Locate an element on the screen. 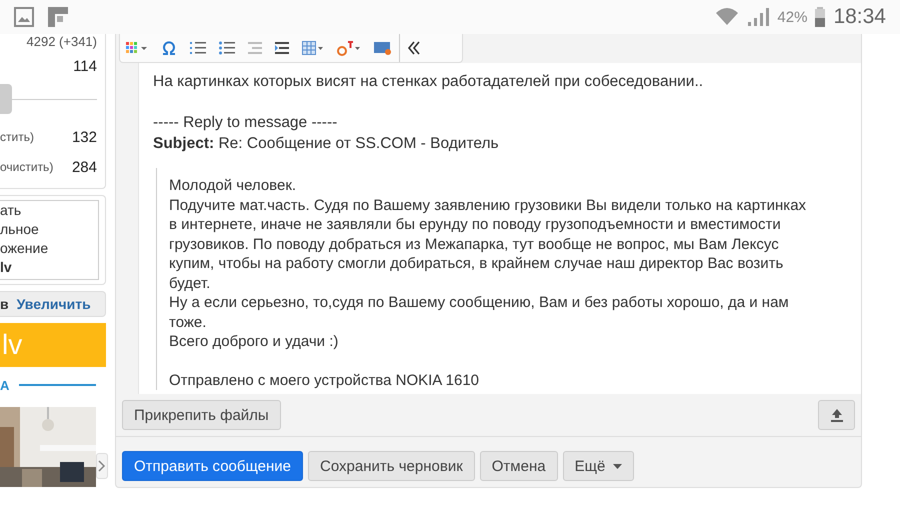  clear-link: очистить) is located at coordinates (27, 167).